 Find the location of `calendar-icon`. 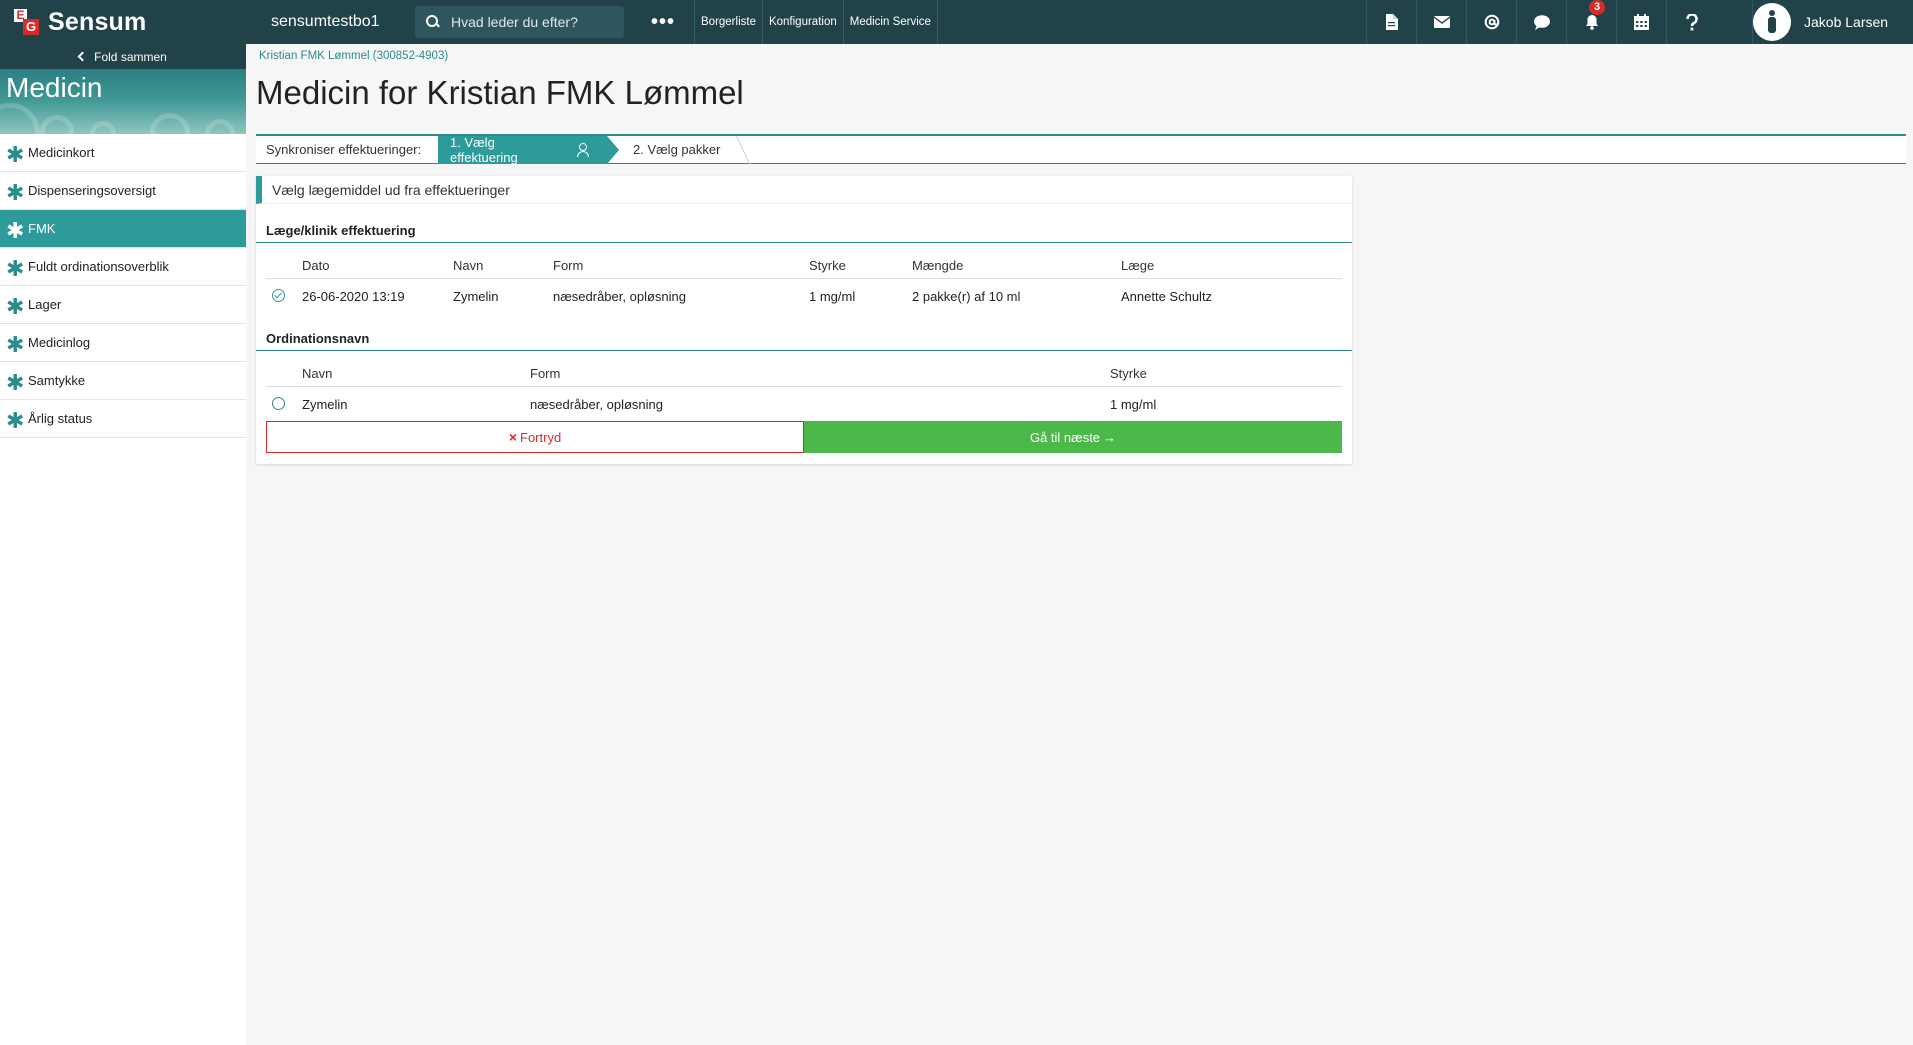

calendar-icon is located at coordinates (1641, 22).